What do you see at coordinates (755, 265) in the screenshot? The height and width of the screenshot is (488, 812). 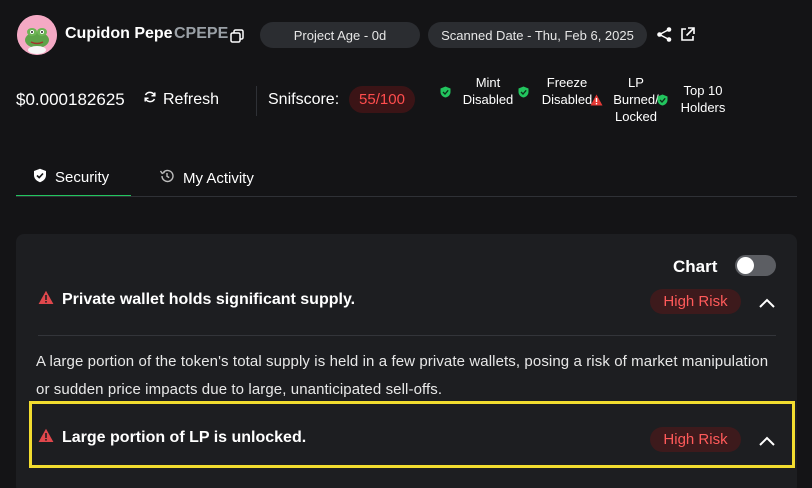 I see `chart-toggle` at bounding box center [755, 265].